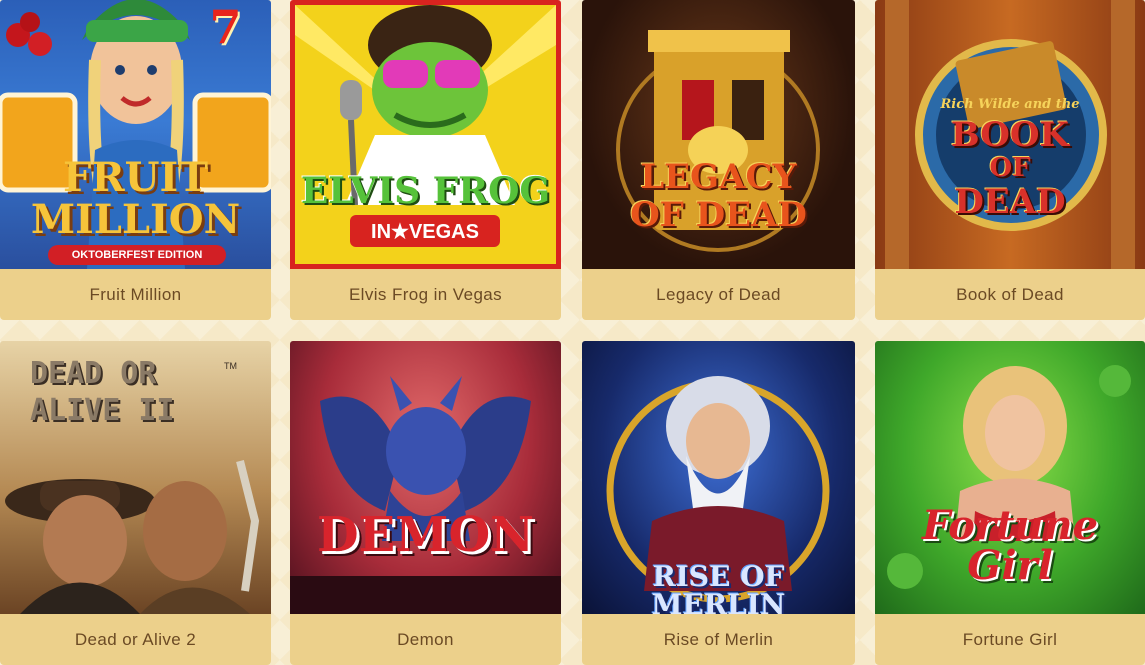 The image size is (1145, 665). I want to click on game-thumbnail: Rich Wilde and the BOOK OF DEAD, so click(1010, 134).